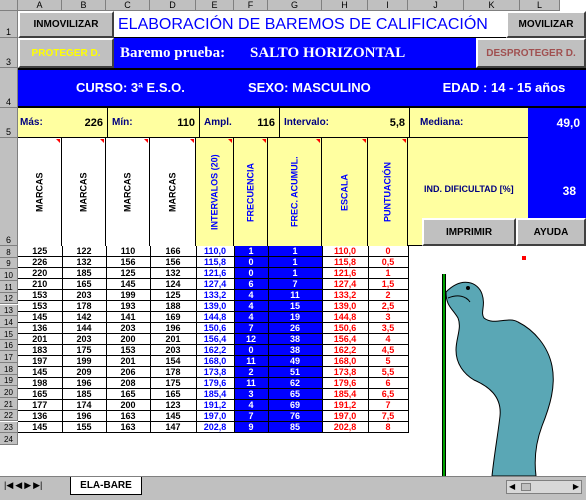 This screenshot has height=500, width=586. Describe the element at coordinates (40, 405) in the screenshot. I see `table-cell: 177` at that location.